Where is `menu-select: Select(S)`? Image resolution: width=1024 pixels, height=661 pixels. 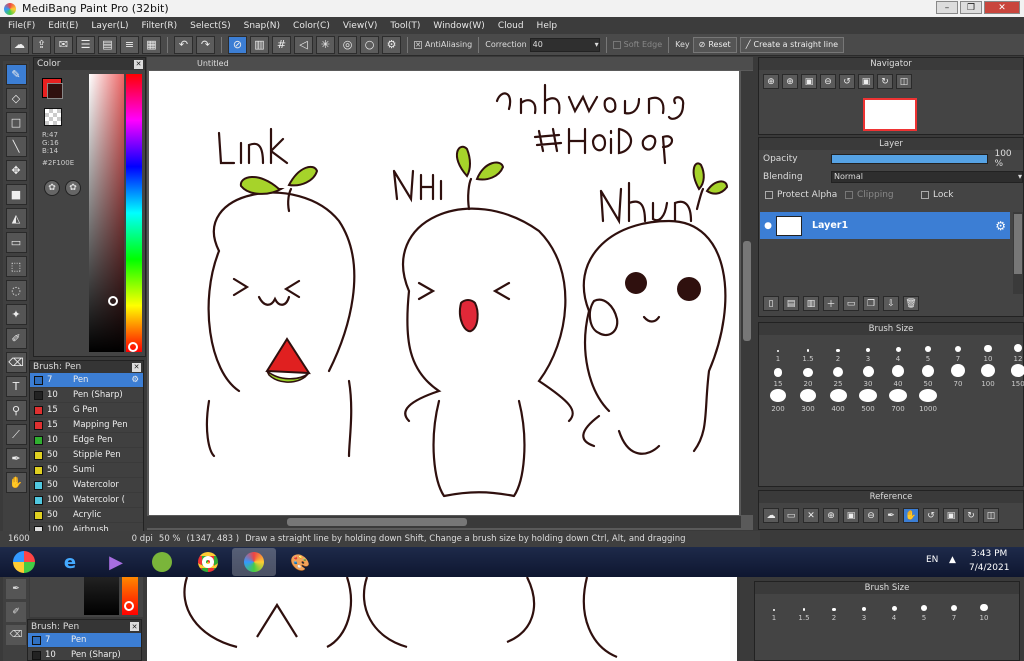
menu-select: Select(S) is located at coordinates (210, 26).